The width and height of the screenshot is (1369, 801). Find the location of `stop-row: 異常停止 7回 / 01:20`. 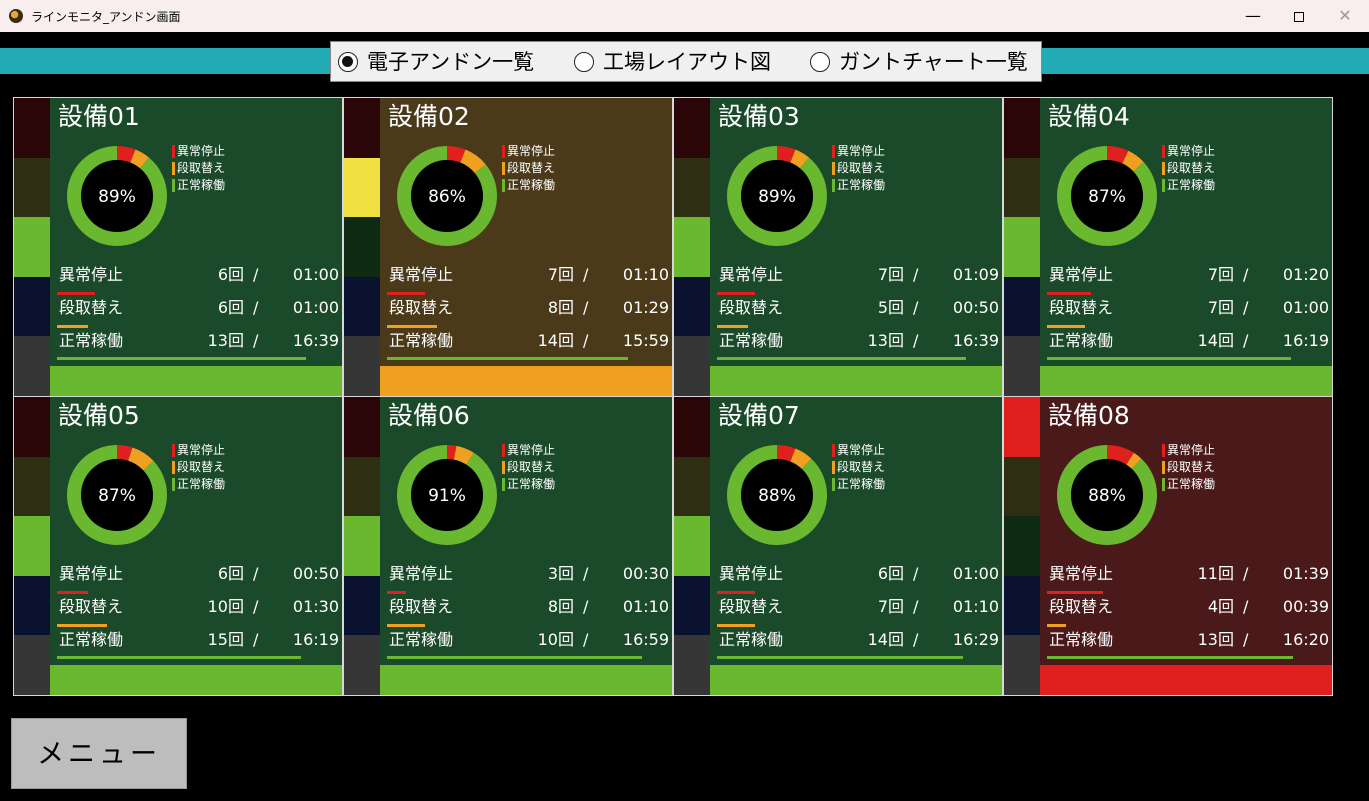

stop-row: 異常停止 7回 / 01:20 is located at coordinates (1189, 275).